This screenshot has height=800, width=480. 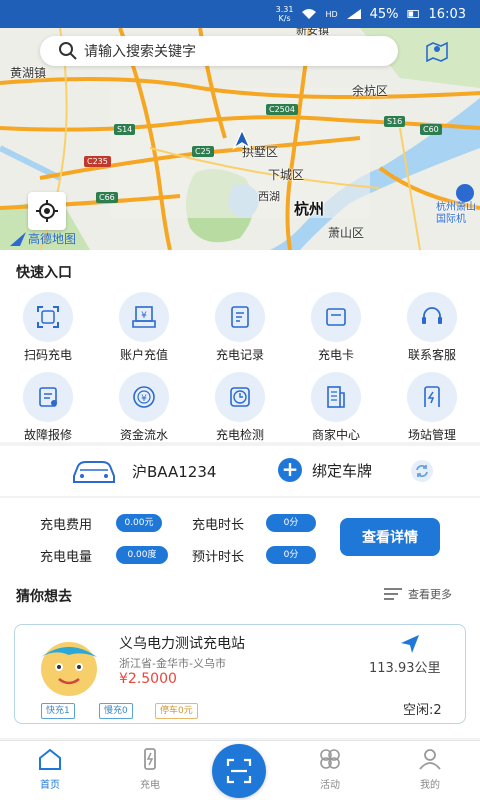 What do you see at coordinates (182, 644) in the screenshot?
I see `station-name: 义乌电力测试充电站` at bounding box center [182, 644].